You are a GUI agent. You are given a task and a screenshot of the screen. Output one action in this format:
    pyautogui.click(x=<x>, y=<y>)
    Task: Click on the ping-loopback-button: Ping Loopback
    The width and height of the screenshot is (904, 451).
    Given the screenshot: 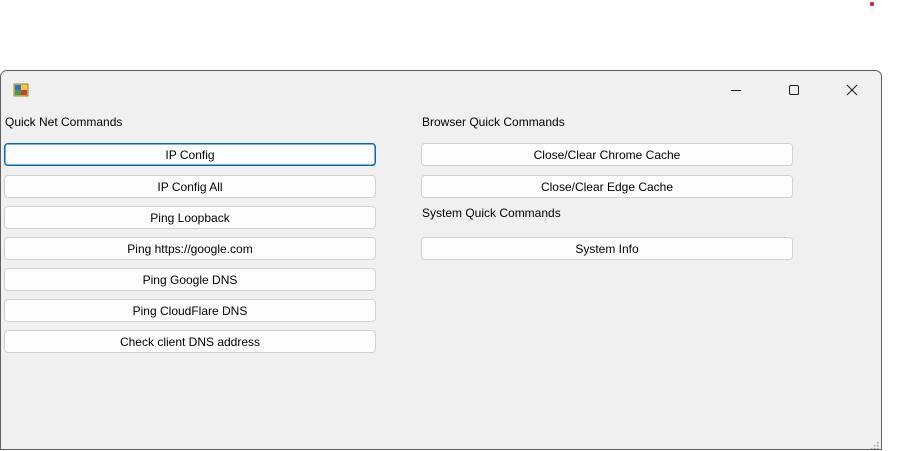 What is the action you would take?
    pyautogui.click(x=190, y=217)
    